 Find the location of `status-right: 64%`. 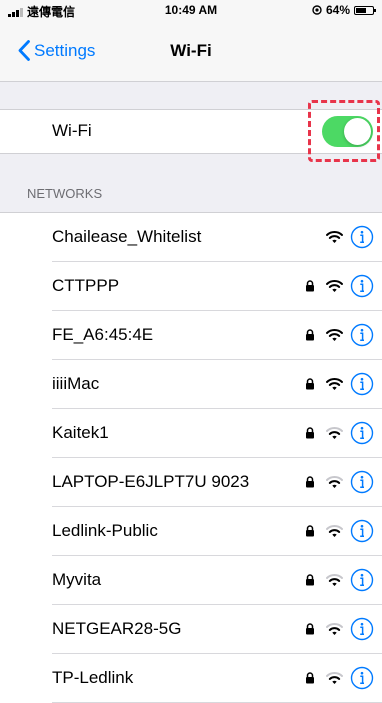

status-right: 64% is located at coordinates (344, 10).